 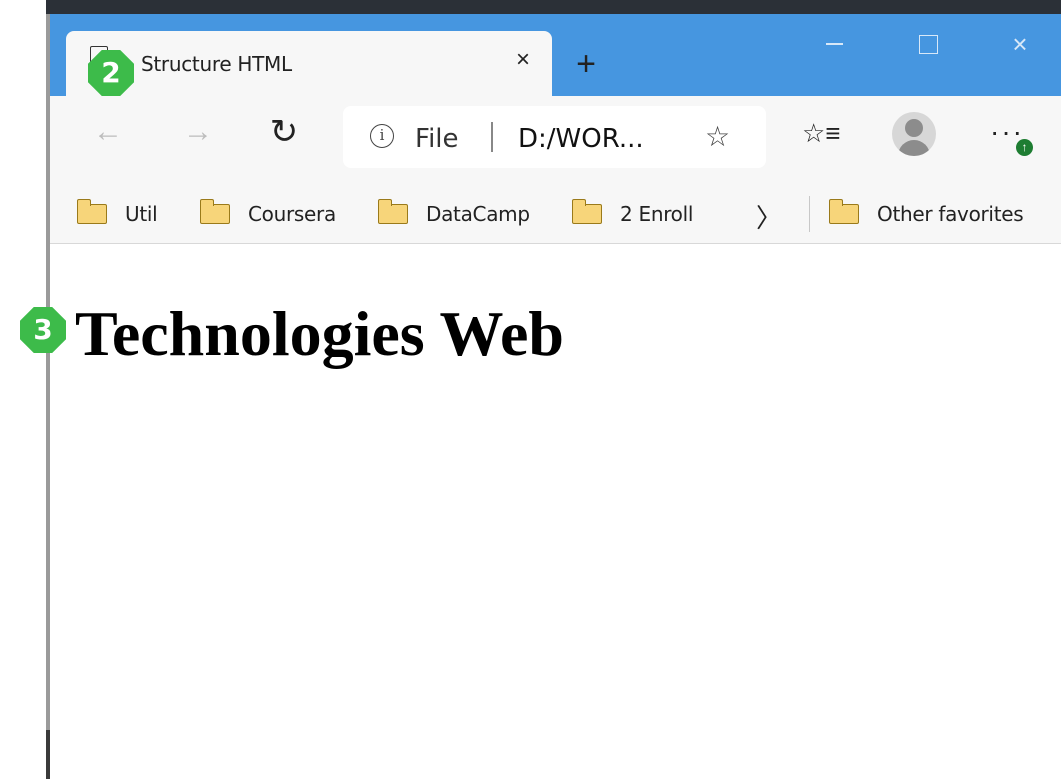 I want to click on favorites-icon: ☆≡, so click(x=821, y=133).